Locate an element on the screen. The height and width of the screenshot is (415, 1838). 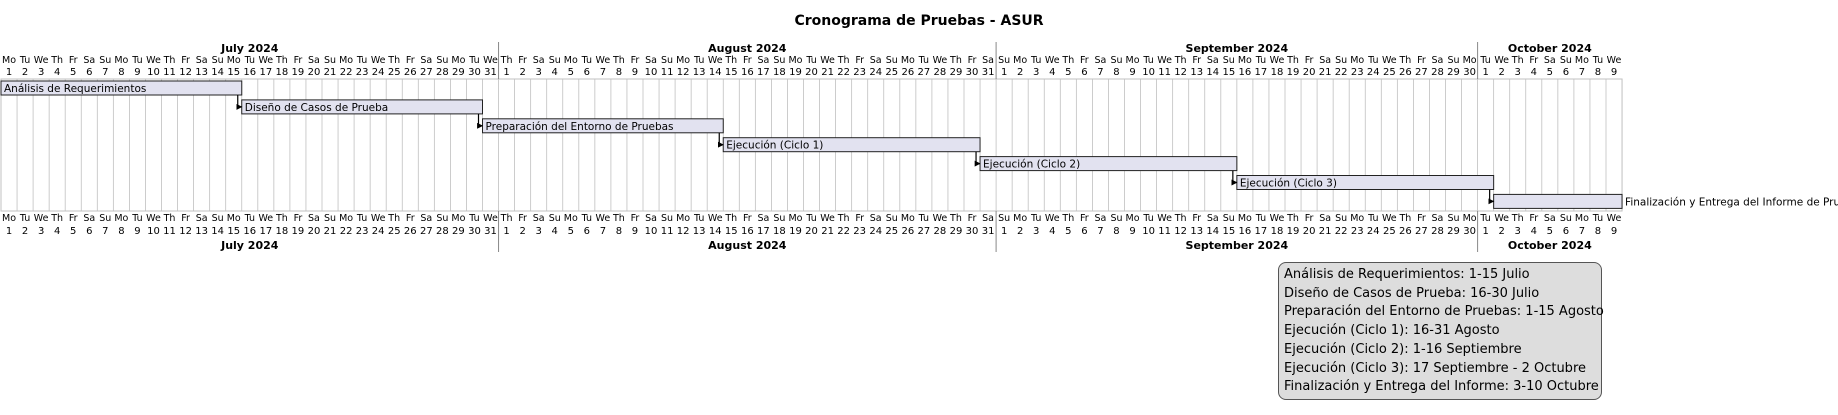
day-label: 14 is located at coordinates (217, 231).